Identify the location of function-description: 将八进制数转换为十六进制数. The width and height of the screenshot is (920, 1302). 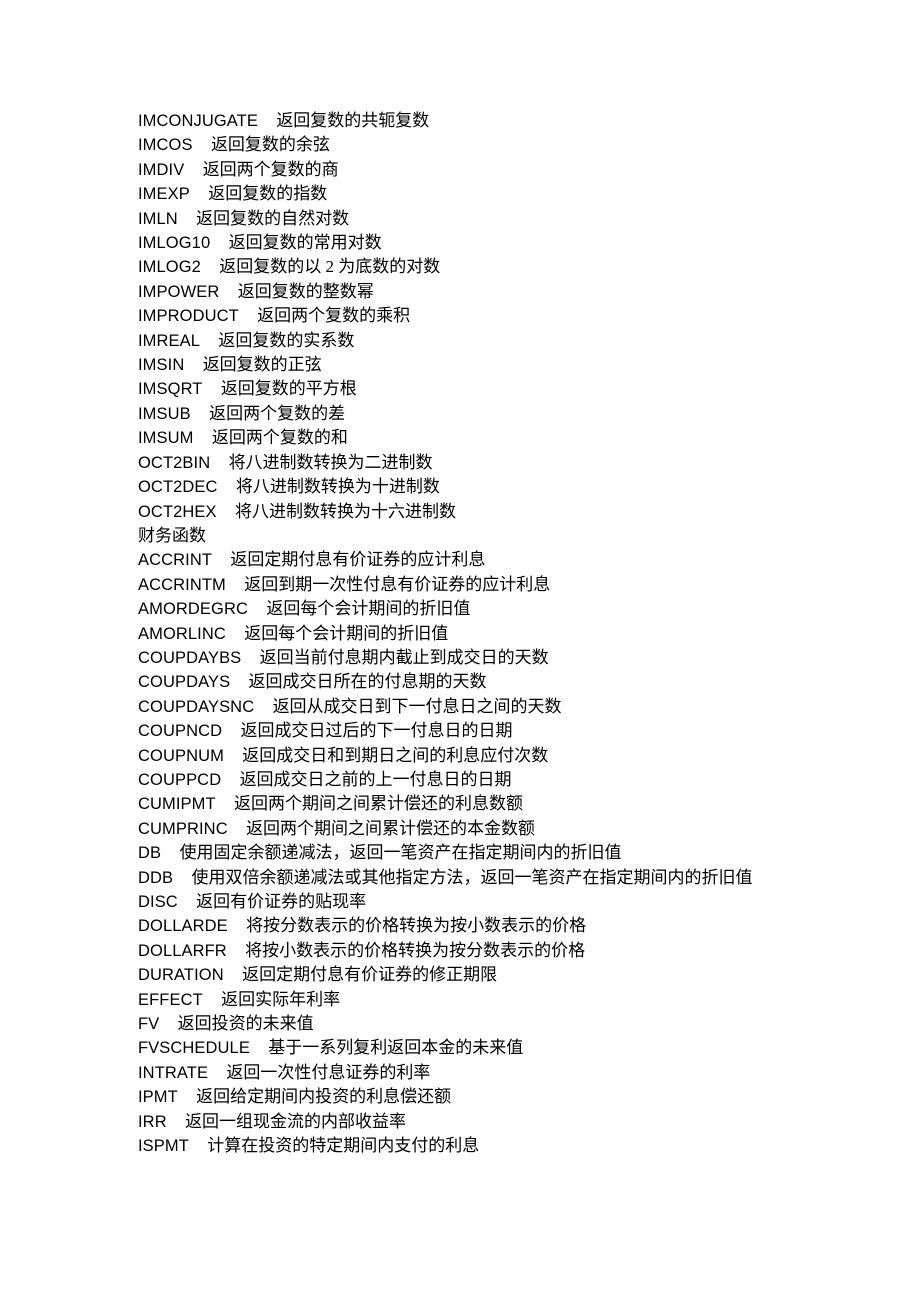
(345, 511).